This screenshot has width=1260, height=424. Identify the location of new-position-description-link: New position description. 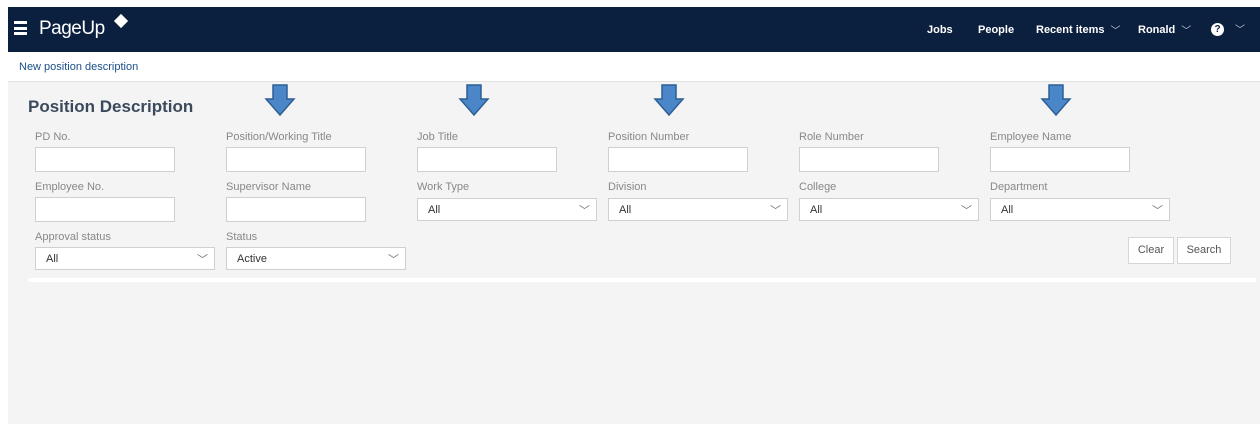
(78, 67).